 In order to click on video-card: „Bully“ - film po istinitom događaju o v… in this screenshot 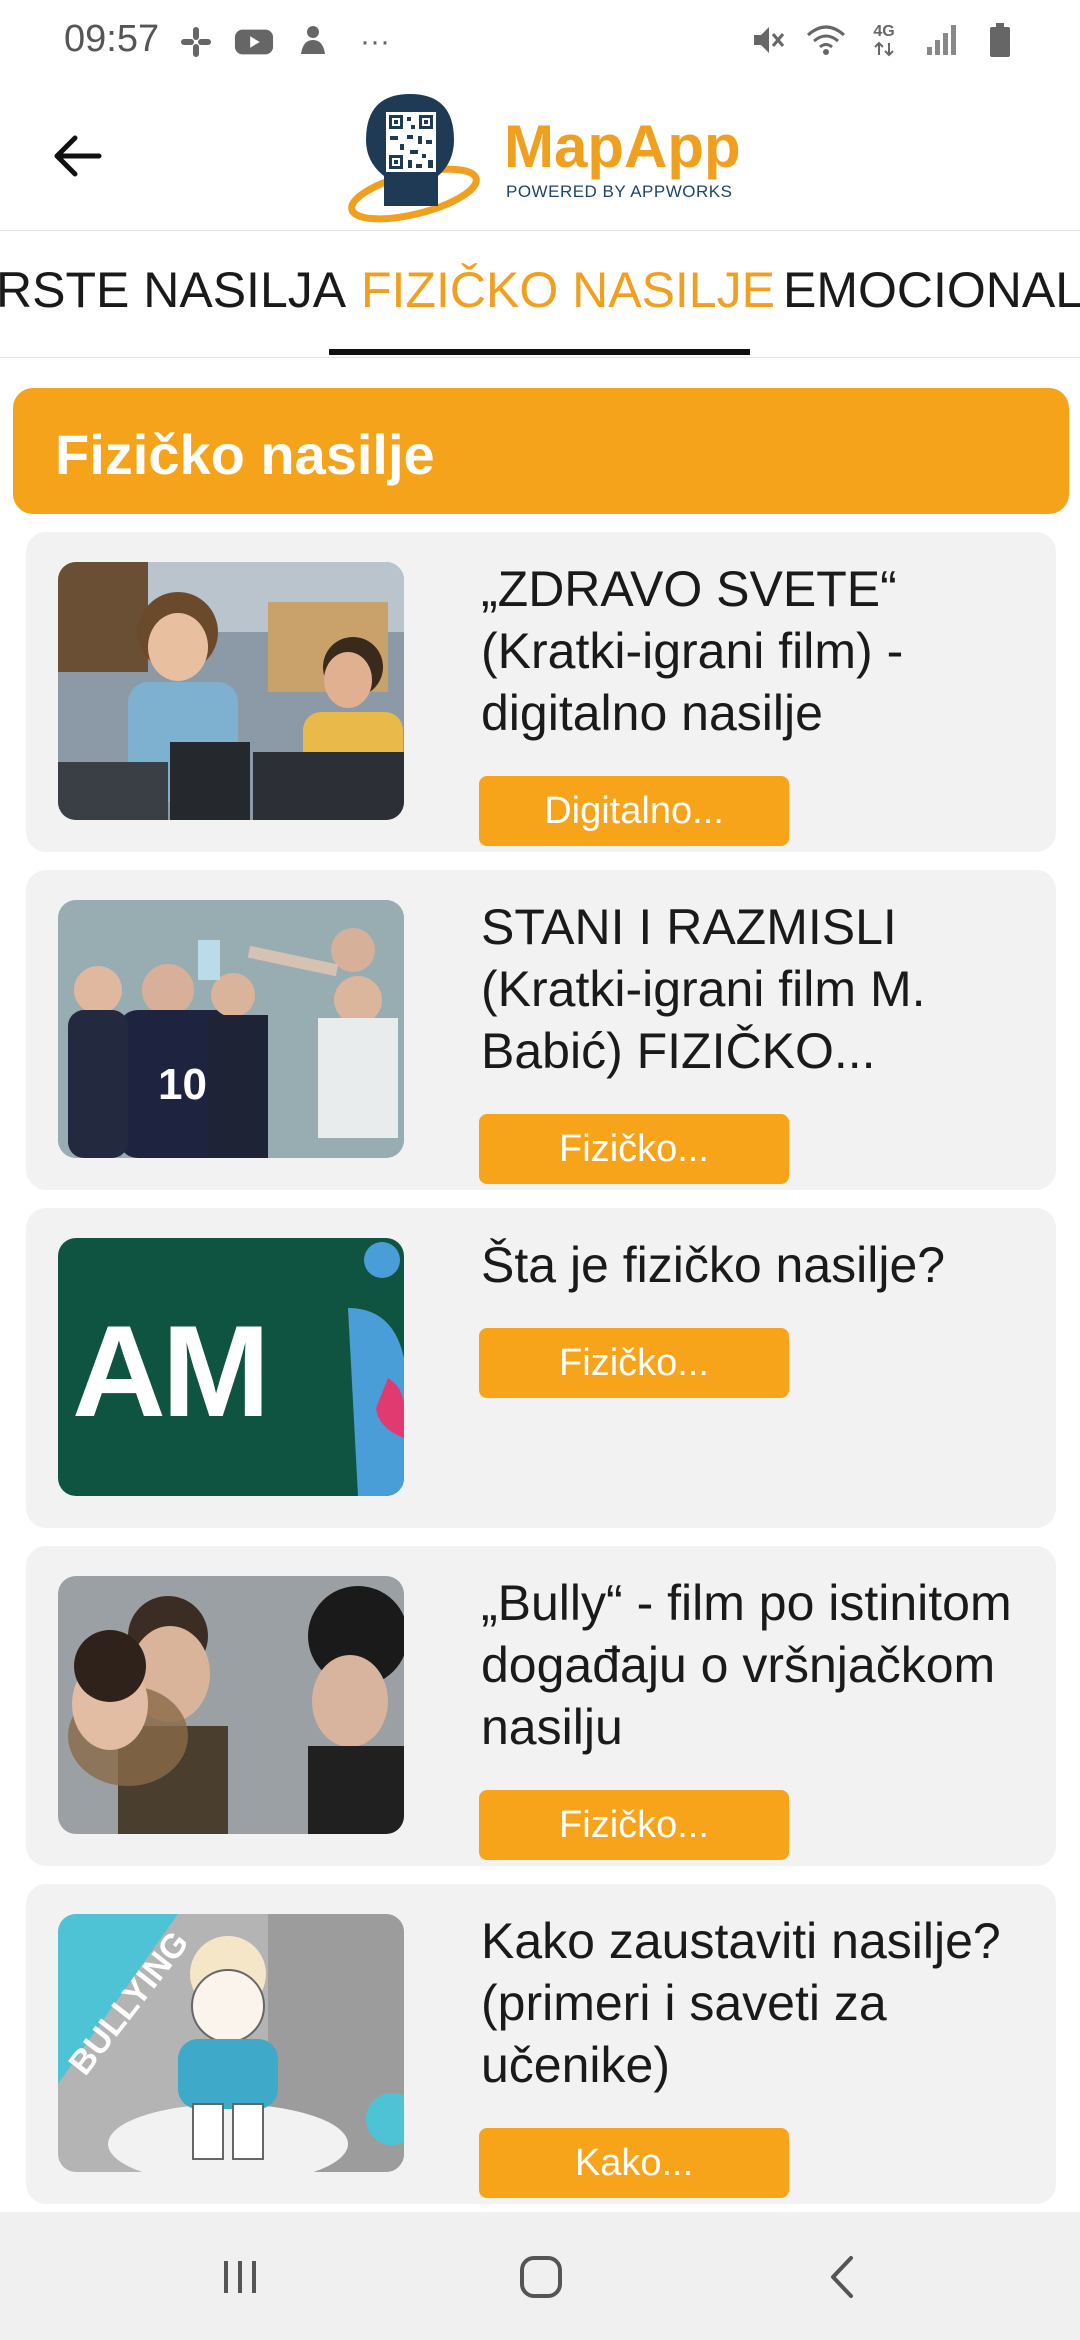, I will do `click(541, 1706)`.